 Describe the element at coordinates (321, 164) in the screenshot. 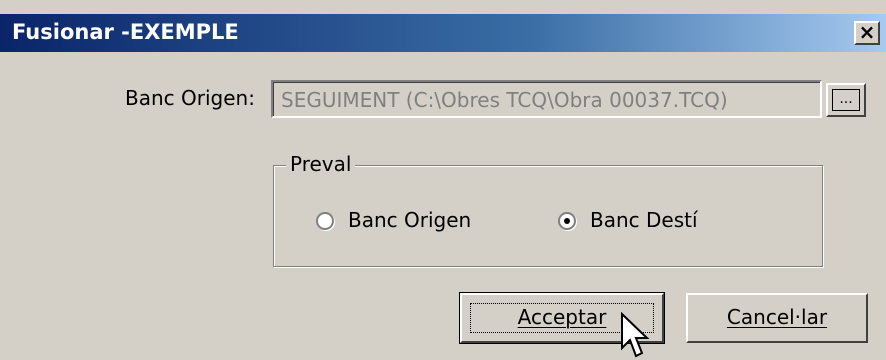

I see `preval-legend: Preval` at that location.